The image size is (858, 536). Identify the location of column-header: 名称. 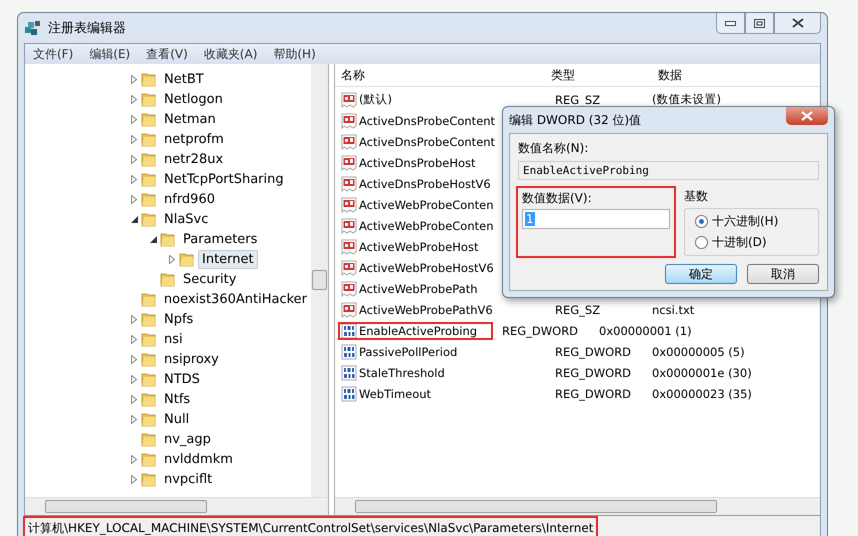
(440, 75).